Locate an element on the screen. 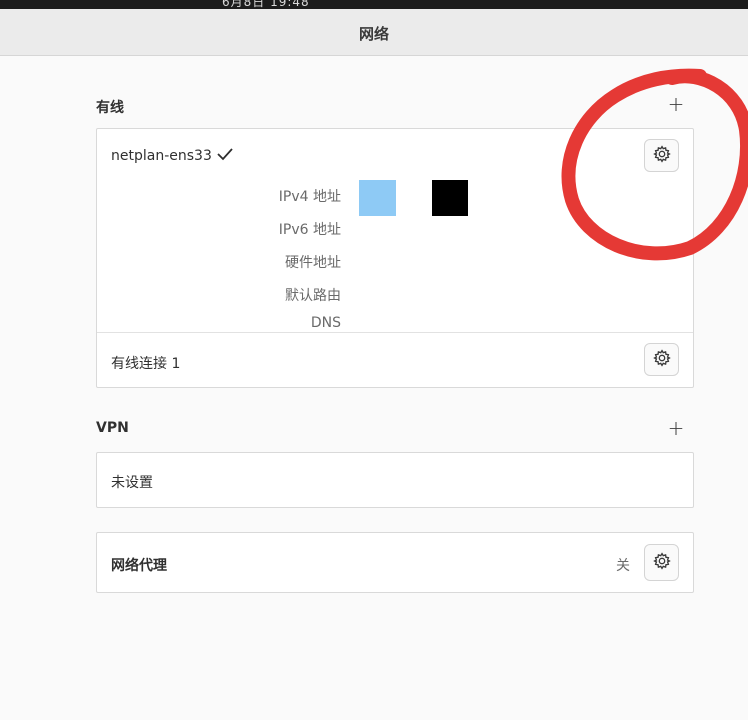 The image size is (748, 720). ipv4-label: IPv4 地址 is located at coordinates (309, 197).